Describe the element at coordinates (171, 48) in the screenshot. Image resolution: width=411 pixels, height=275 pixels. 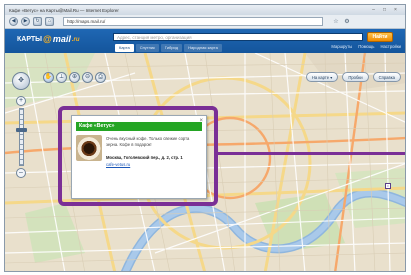
I see `tab-hybrid: Гибрид` at that location.